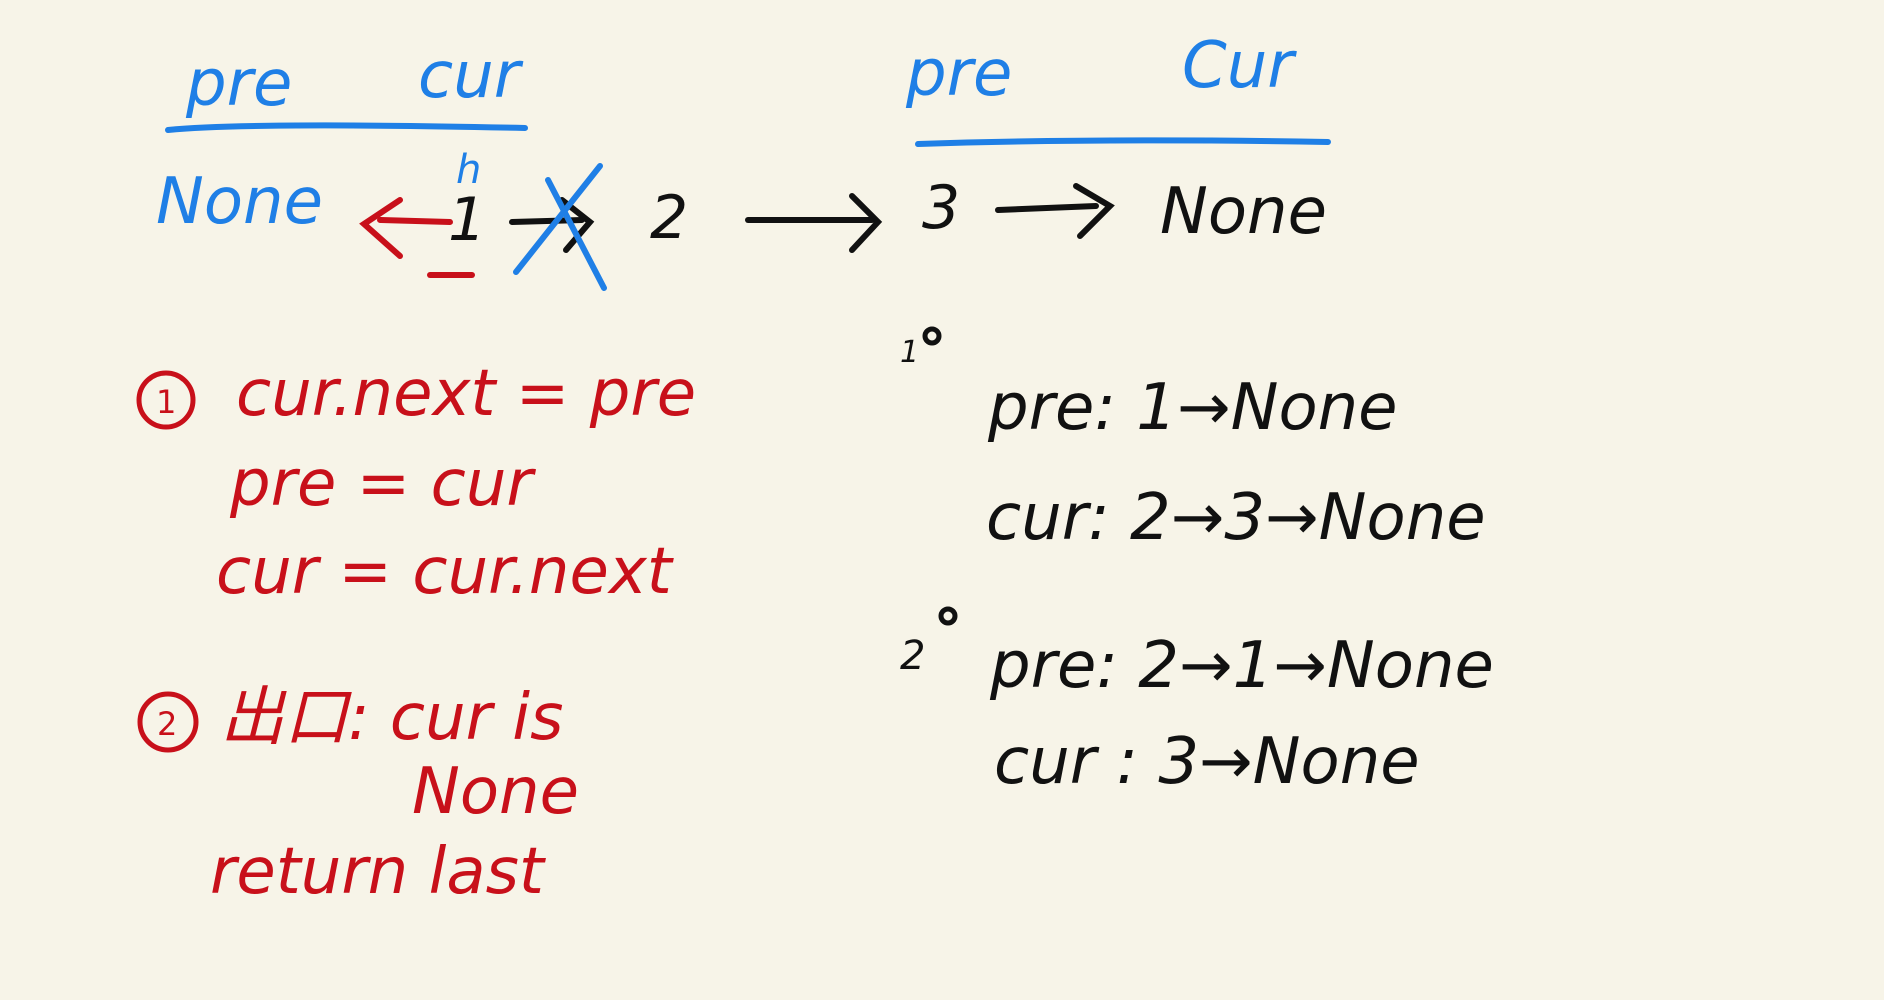 The image size is (1884, 1000). Describe the element at coordinates (466, 394) in the screenshot. I see `step1-line1: cur.next = pre` at that location.